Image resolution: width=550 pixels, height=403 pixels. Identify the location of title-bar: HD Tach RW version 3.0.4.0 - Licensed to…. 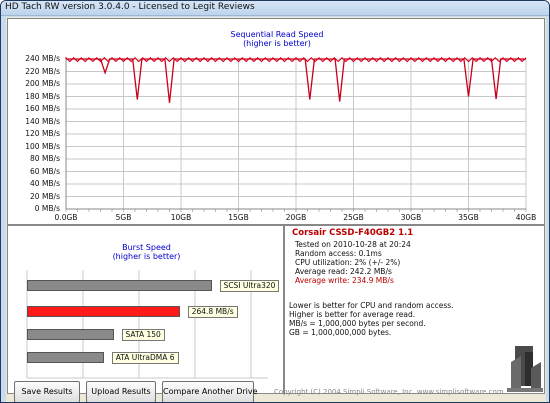
(275, 8).